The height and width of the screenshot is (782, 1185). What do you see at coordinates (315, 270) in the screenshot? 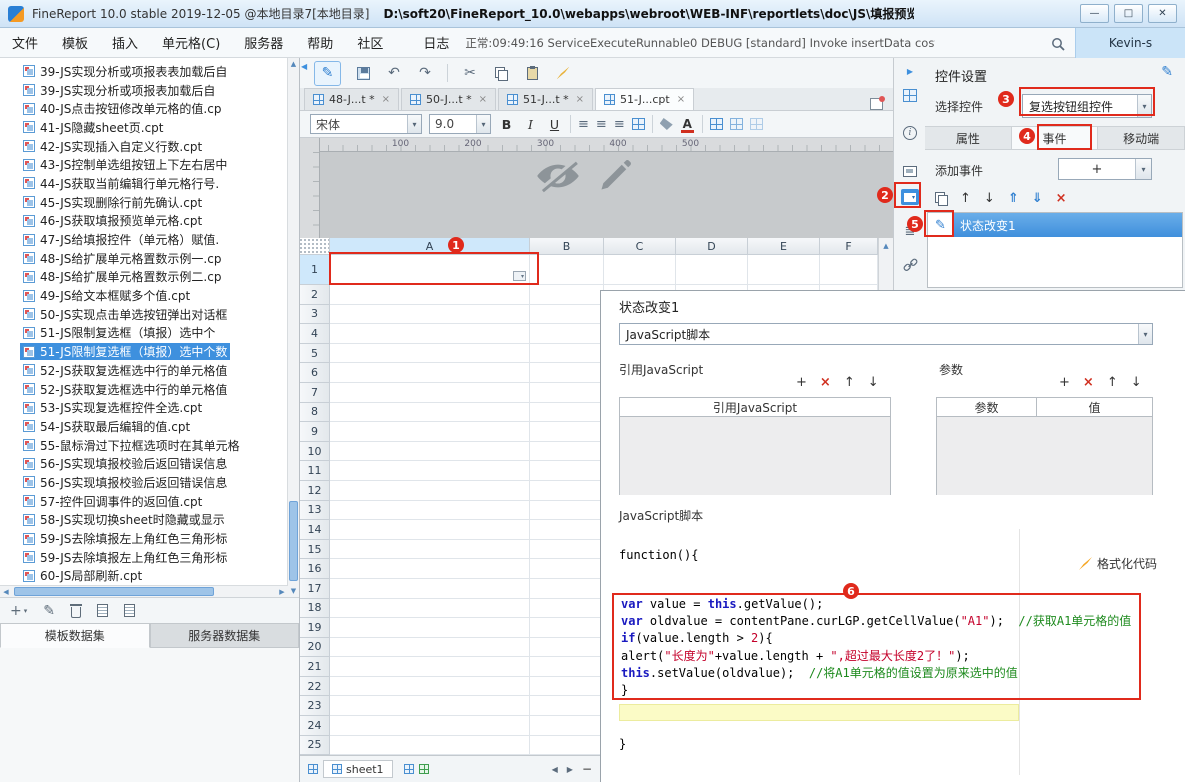
I see `row-header: 1` at bounding box center [315, 270].